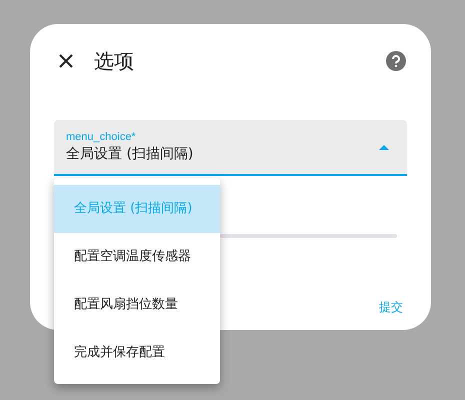 This screenshot has width=465, height=400. Describe the element at coordinates (137, 257) in the screenshot. I see `menu-item: 配置空调温度传感器` at that location.